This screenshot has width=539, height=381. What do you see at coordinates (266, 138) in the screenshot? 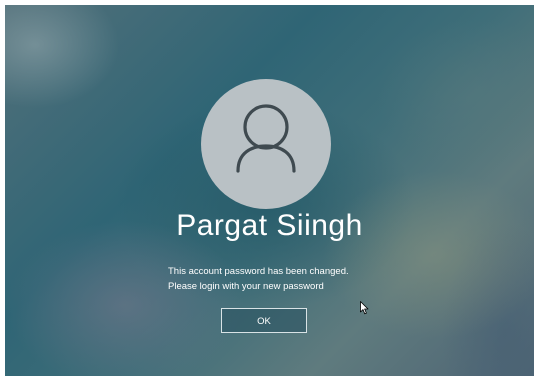
I see `person-icon` at bounding box center [266, 138].